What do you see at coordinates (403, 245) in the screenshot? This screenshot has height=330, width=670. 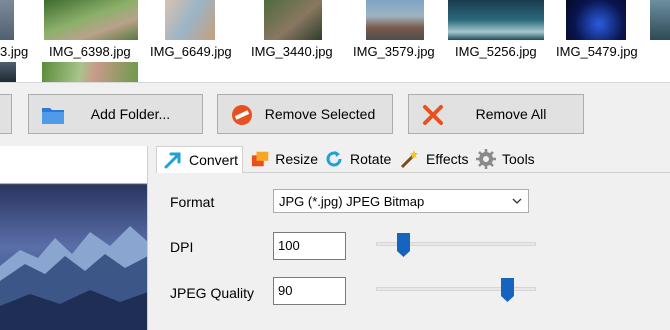 I see `dpi-slider-thumb` at bounding box center [403, 245].